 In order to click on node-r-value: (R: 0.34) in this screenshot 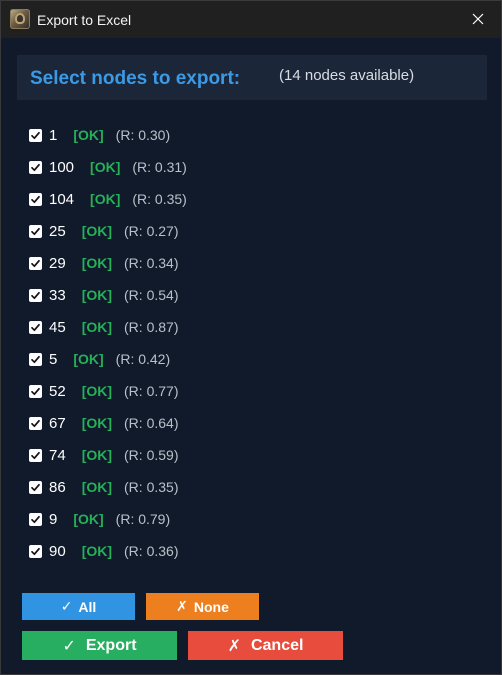, I will do `click(151, 263)`.